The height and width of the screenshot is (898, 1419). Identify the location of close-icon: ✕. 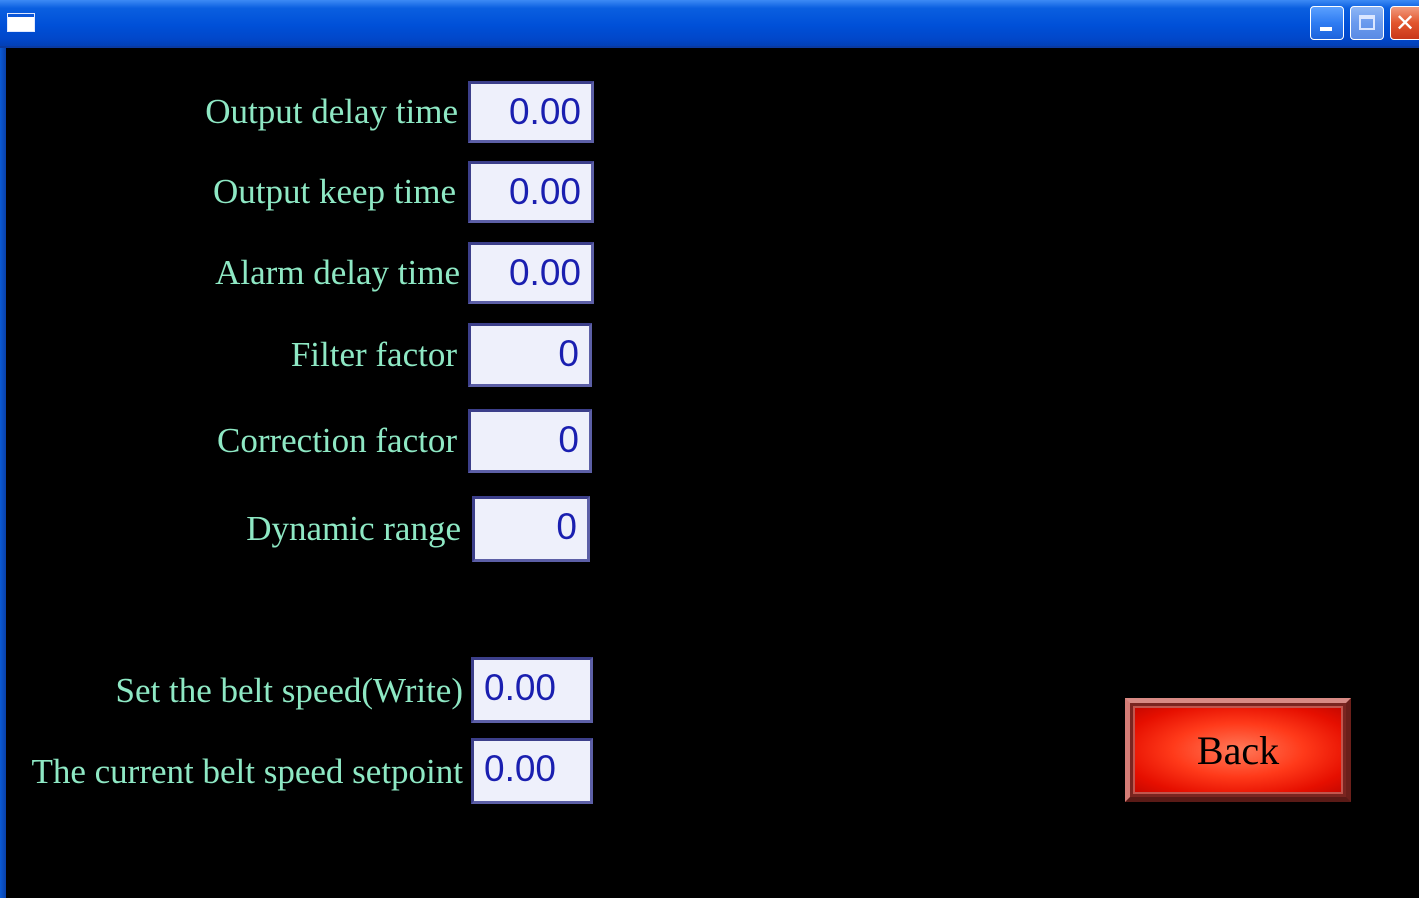
(1405, 23).